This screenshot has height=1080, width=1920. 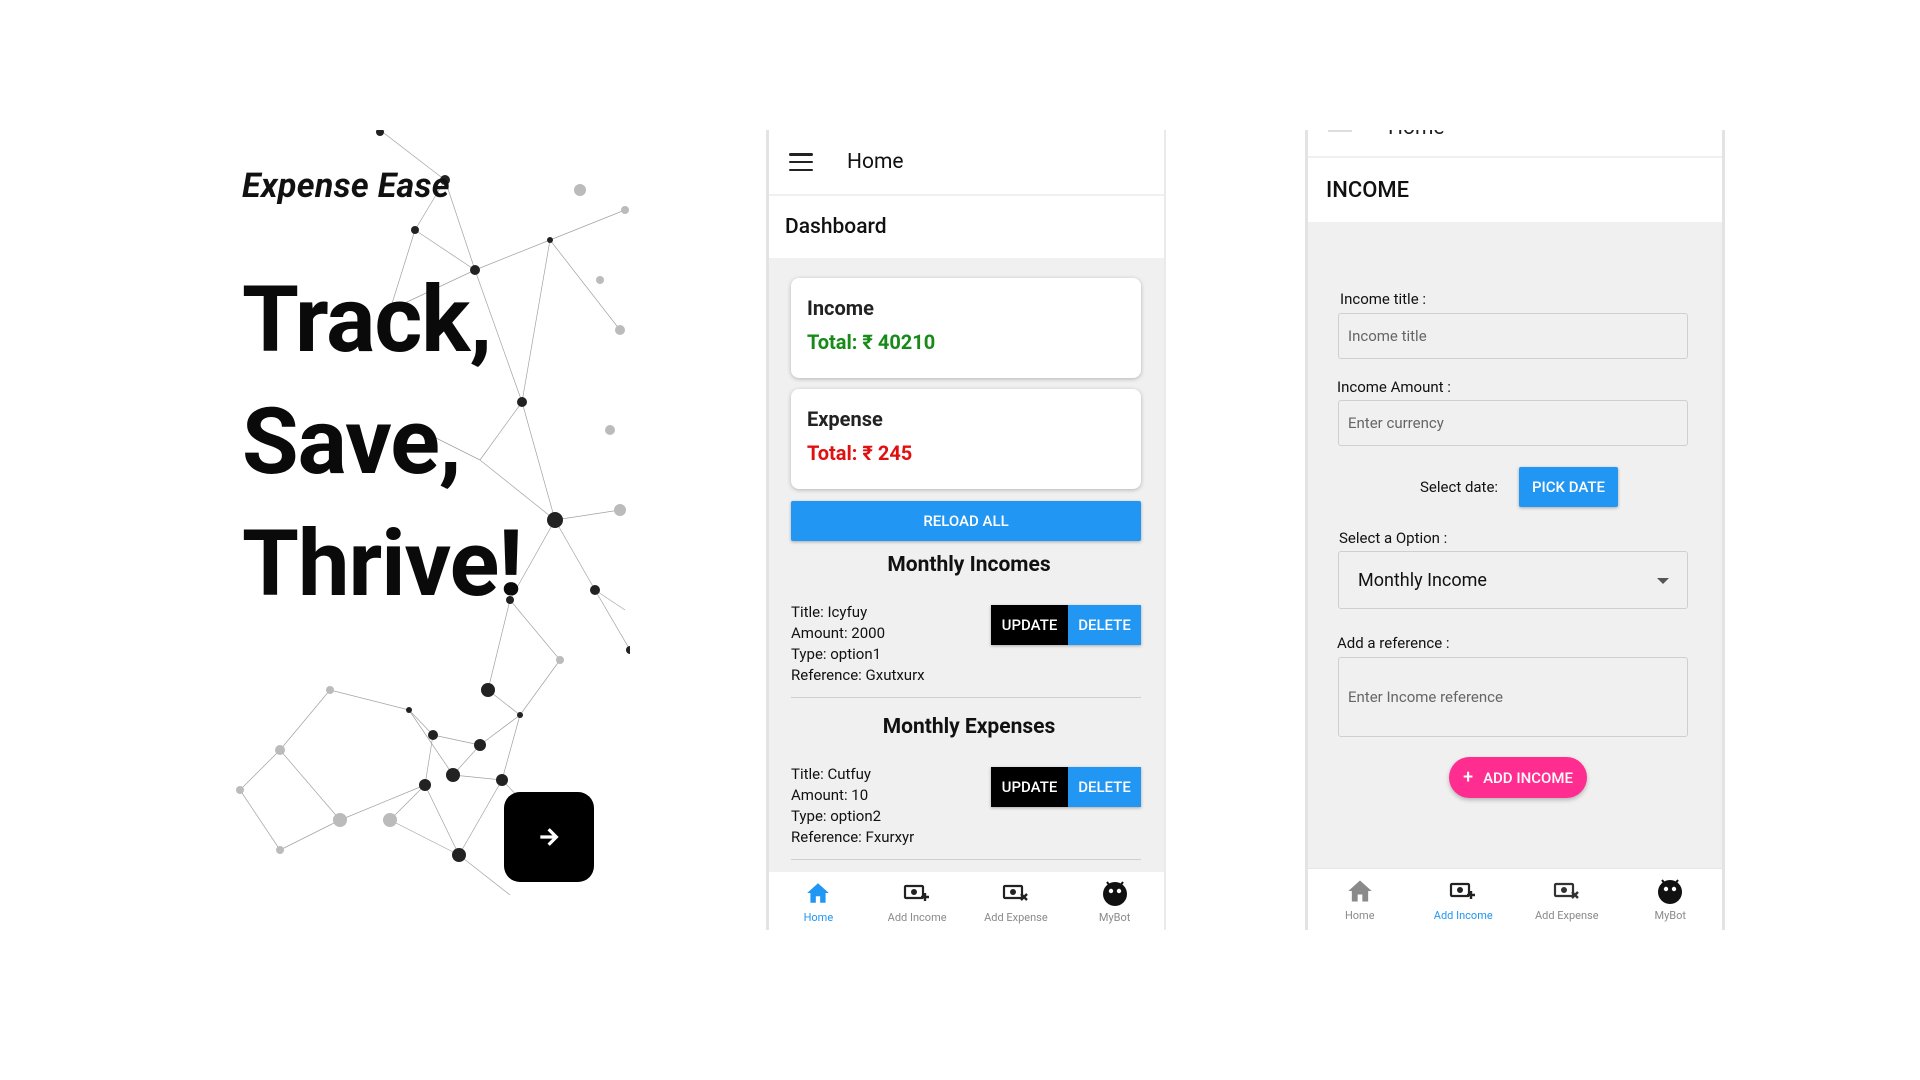 I want to click on income-reference-input: Enter Income reference, so click(x=1513, y=697).